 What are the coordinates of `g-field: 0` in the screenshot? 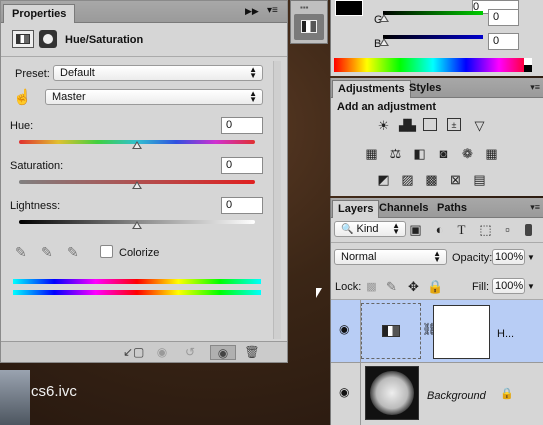 It's located at (503, 17).